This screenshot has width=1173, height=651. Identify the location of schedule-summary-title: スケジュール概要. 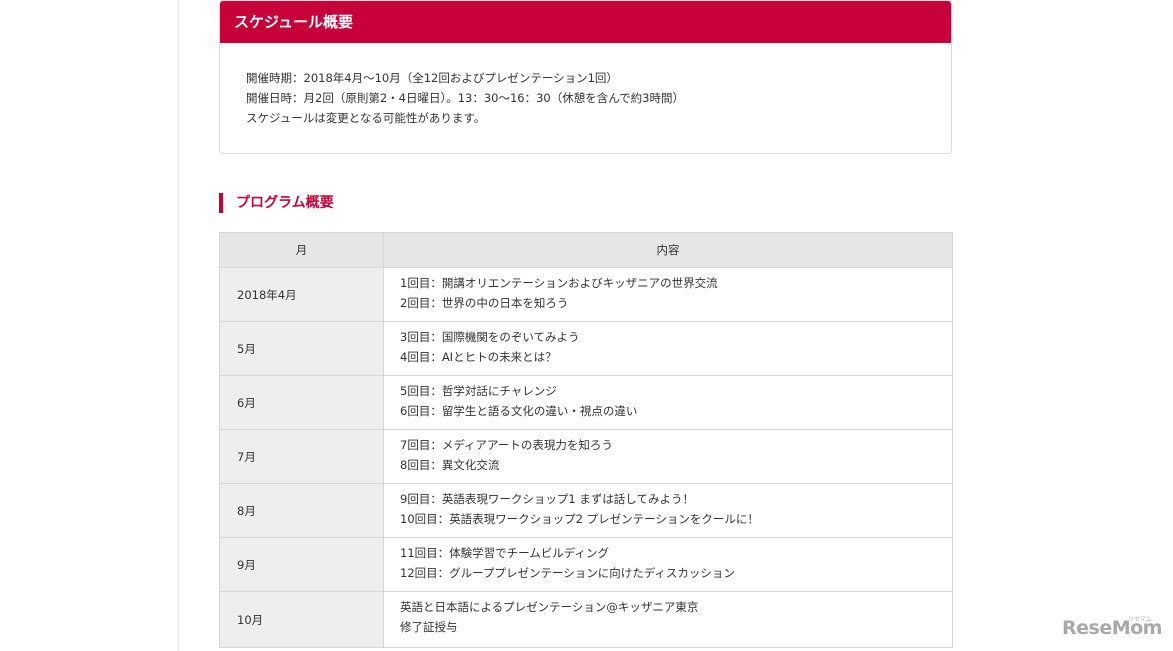
(585, 22).